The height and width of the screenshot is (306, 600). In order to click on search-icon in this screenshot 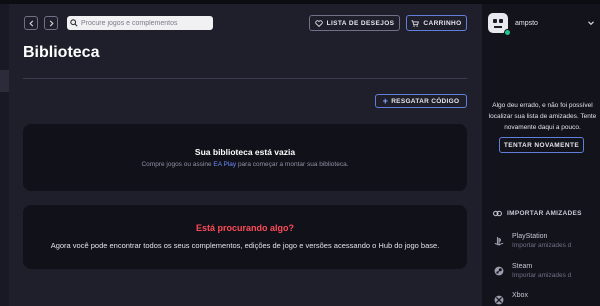, I will do `click(74, 23)`.